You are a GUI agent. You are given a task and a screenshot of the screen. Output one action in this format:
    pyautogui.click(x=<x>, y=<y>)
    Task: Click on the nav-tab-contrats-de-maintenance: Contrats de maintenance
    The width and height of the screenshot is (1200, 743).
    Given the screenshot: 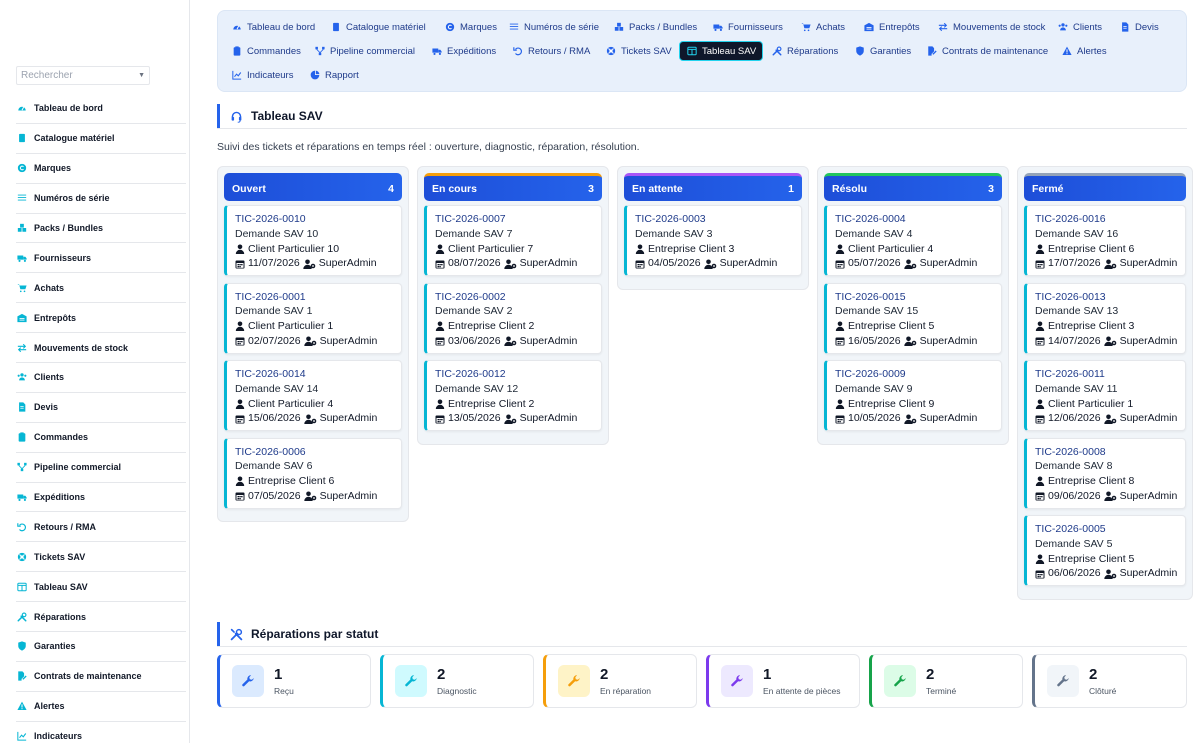 What is the action you would take?
    pyautogui.click(x=987, y=51)
    